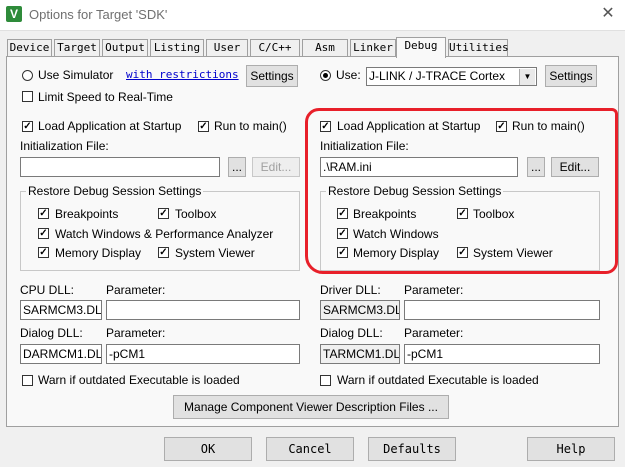 This screenshot has width=625, height=467. I want to click on right-toolbox-label: Toolbox, so click(494, 214).